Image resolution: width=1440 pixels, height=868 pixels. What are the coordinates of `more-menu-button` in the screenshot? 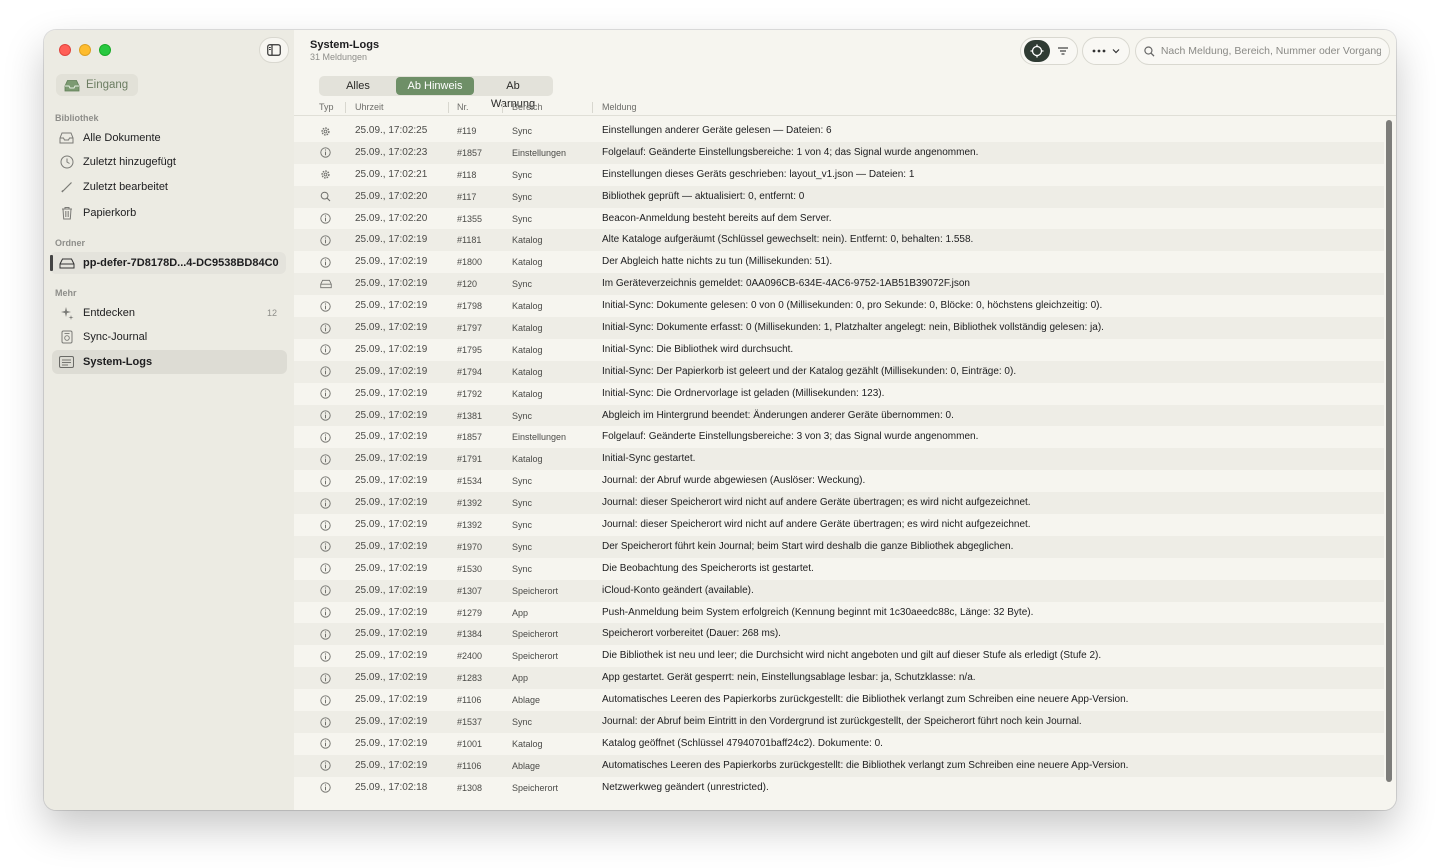 It's located at (1106, 51).